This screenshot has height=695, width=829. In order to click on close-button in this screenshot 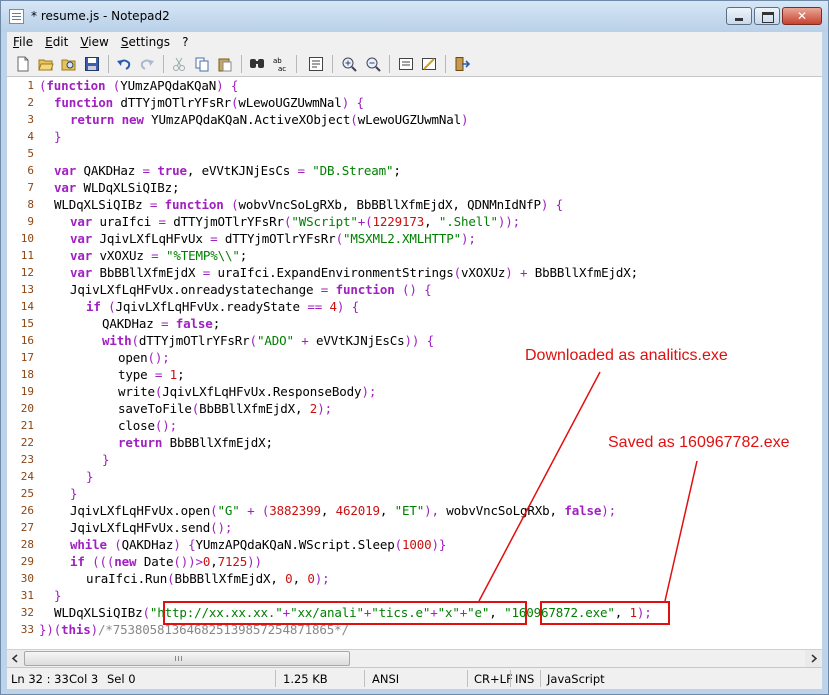, I will do `click(802, 16)`.